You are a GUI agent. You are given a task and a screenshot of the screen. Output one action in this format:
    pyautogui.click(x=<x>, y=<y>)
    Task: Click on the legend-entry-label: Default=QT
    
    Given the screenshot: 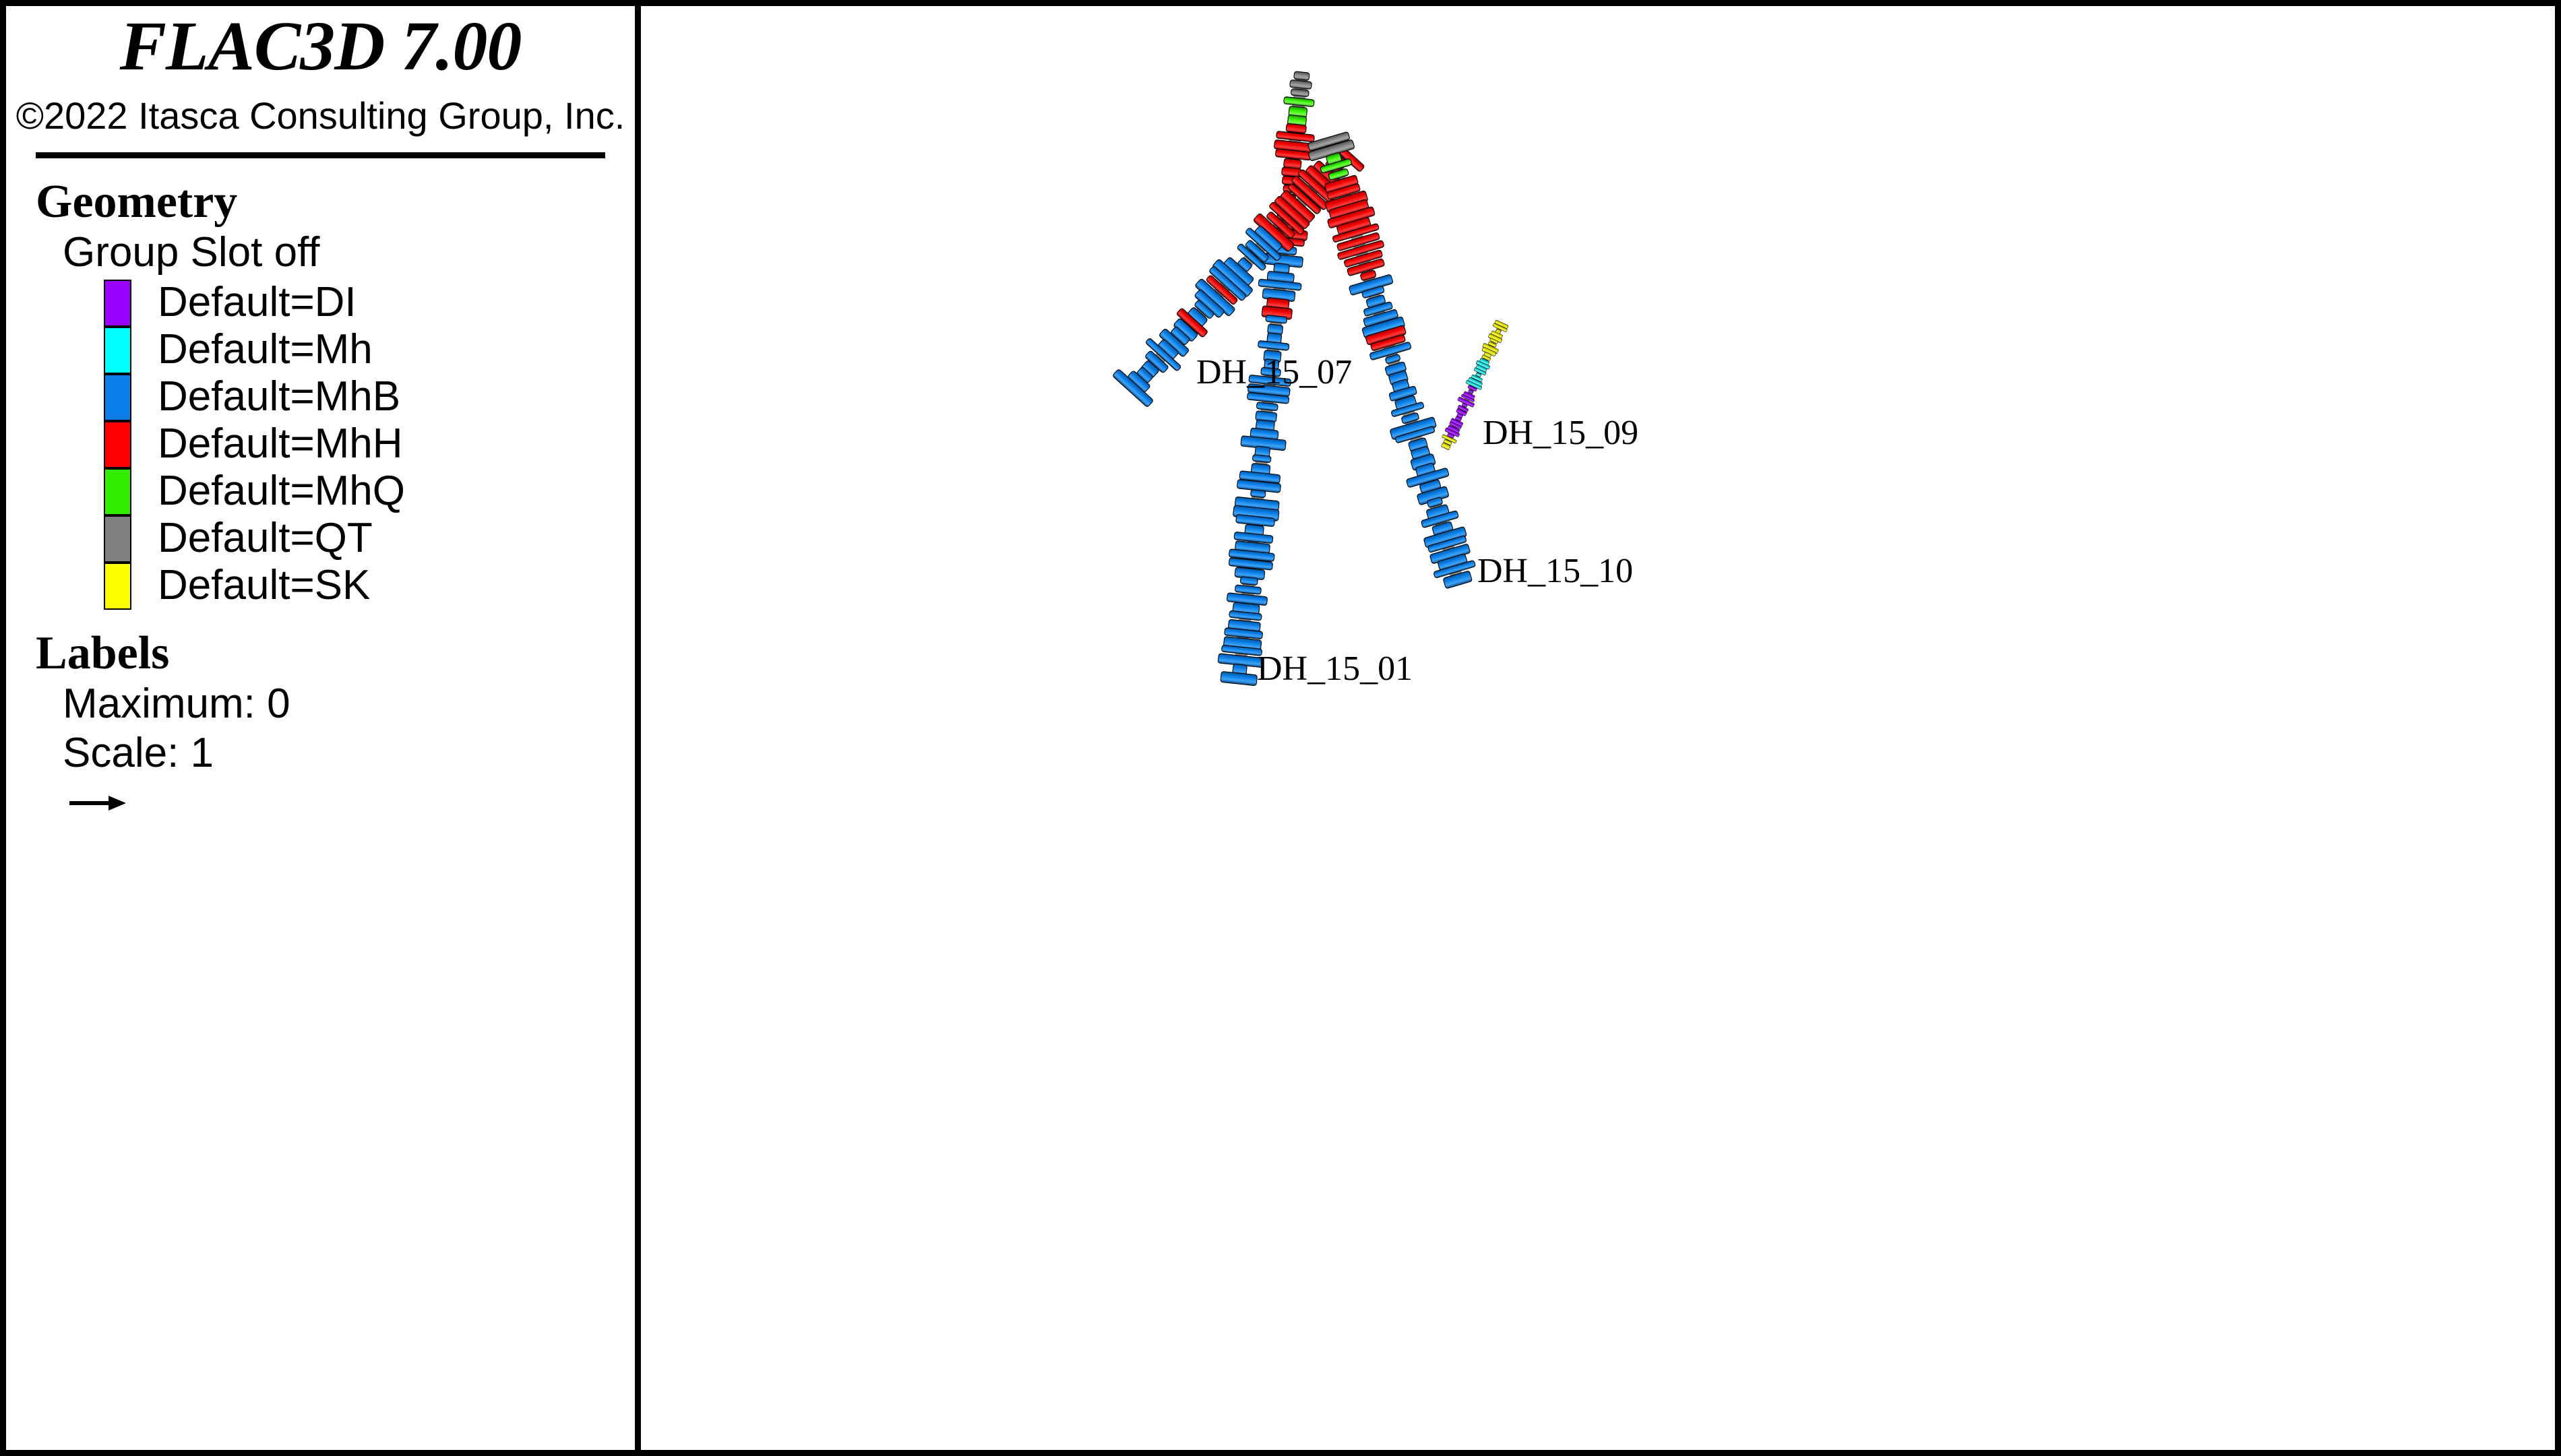 What is the action you would take?
    pyautogui.click(x=265, y=538)
    